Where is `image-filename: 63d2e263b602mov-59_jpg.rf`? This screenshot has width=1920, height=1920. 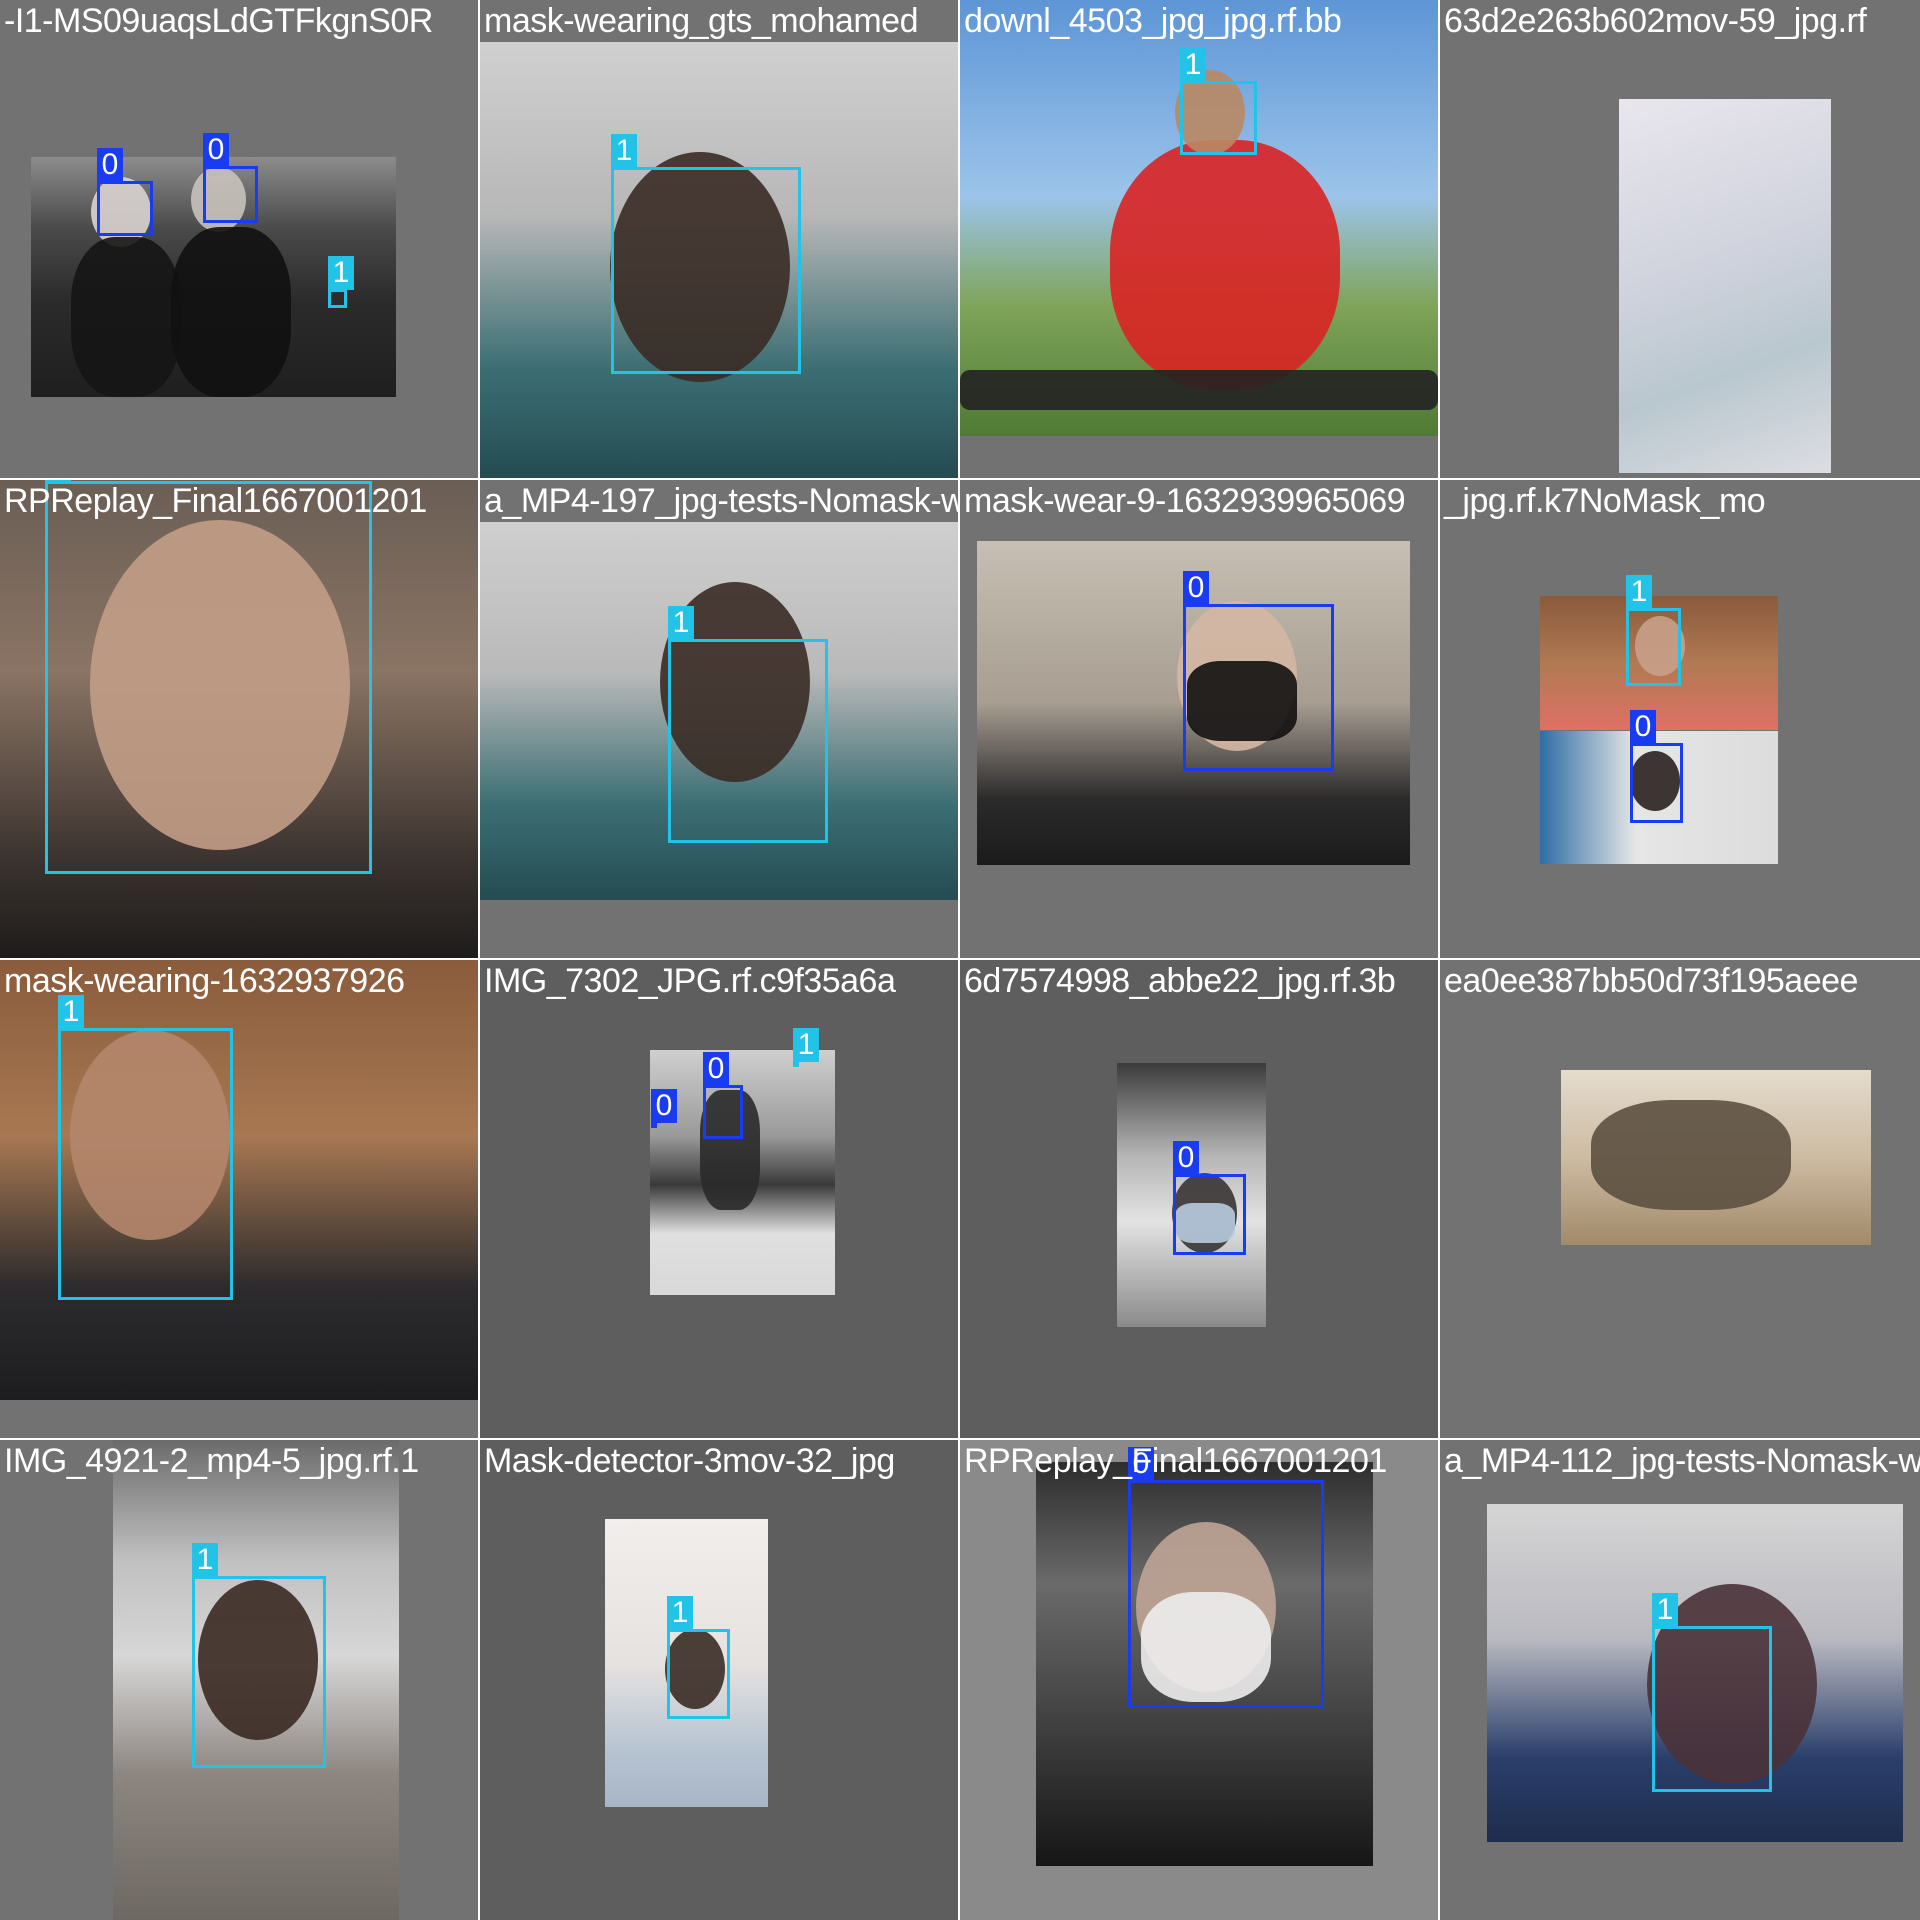 image-filename: 63d2e263b602mov-59_jpg.rf is located at coordinates (1655, 21).